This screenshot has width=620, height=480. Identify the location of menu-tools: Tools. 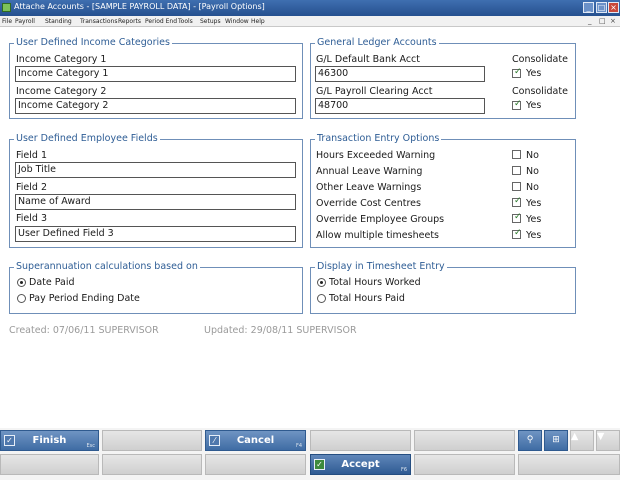
(185, 21).